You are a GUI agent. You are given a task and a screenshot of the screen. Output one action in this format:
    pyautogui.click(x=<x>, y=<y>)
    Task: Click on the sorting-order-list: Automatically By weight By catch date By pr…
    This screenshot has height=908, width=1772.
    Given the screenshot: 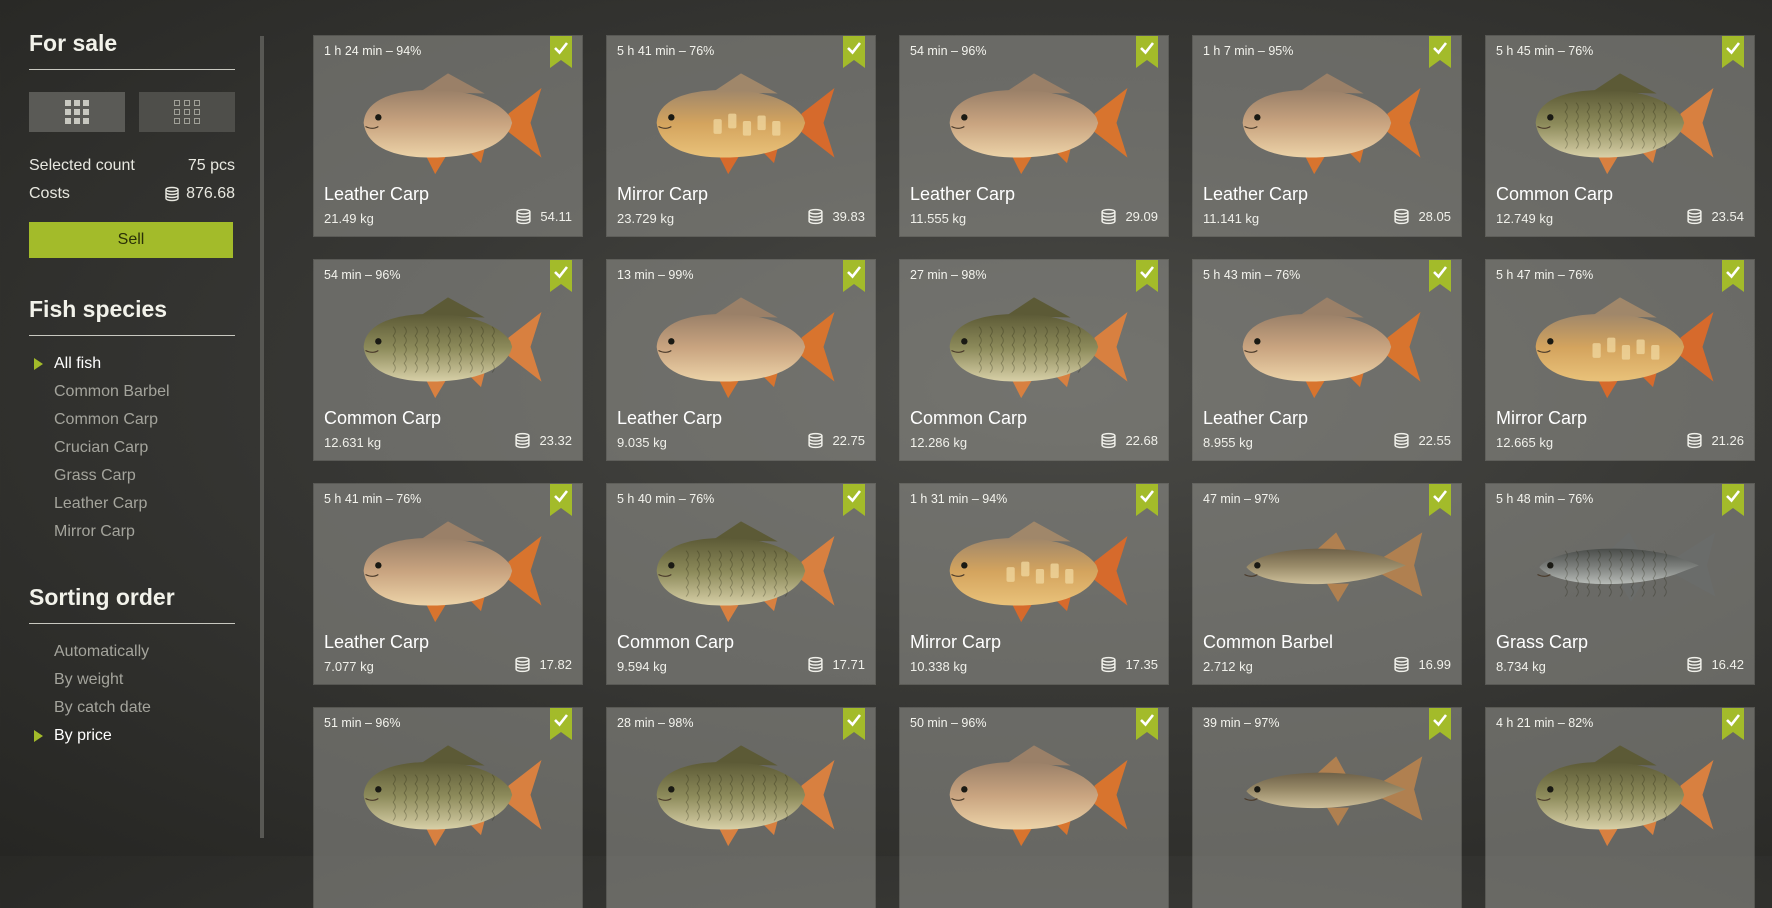 What is the action you would take?
    pyautogui.click(x=132, y=694)
    